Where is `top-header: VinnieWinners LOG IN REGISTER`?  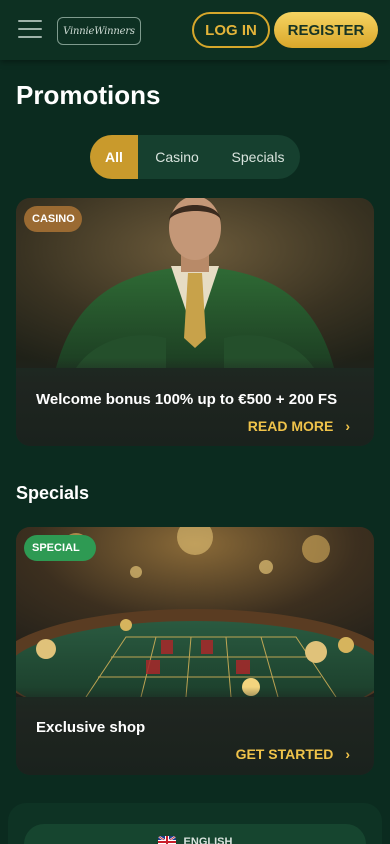
top-header: VinnieWinners LOG IN REGISTER is located at coordinates (195, 30).